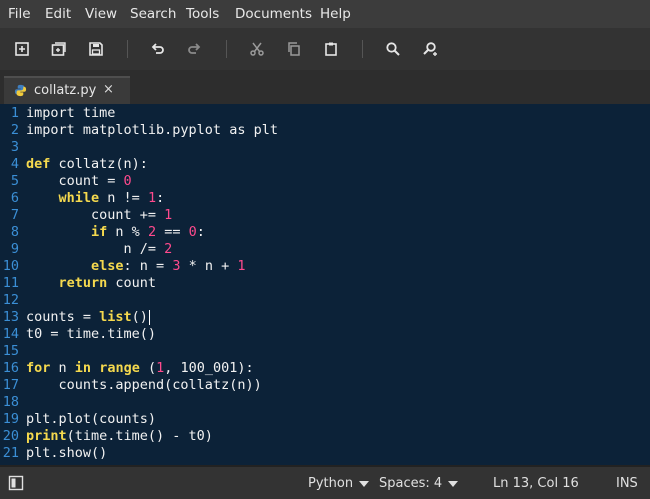 The height and width of the screenshot is (499, 650). I want to click on code-token: * n +, so click(209, 266).